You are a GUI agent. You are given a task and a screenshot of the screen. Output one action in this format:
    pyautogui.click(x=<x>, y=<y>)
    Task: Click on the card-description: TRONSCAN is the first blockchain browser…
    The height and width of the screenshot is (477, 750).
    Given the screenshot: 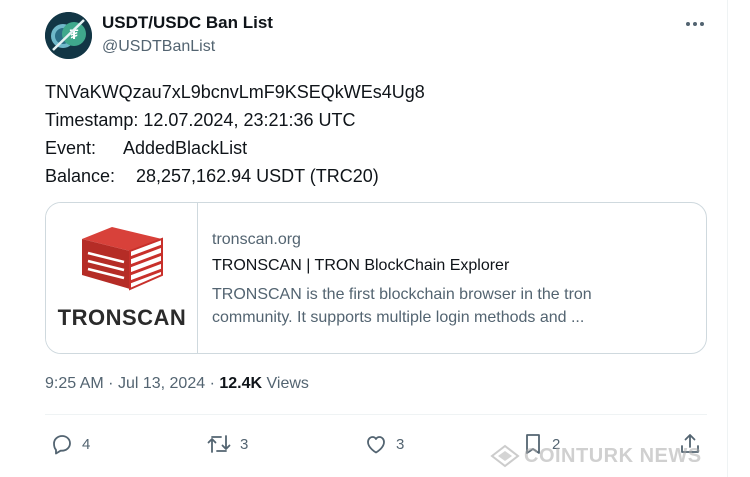 What is the action you would take?
    pyautogui.click(x=452, y=306)
    